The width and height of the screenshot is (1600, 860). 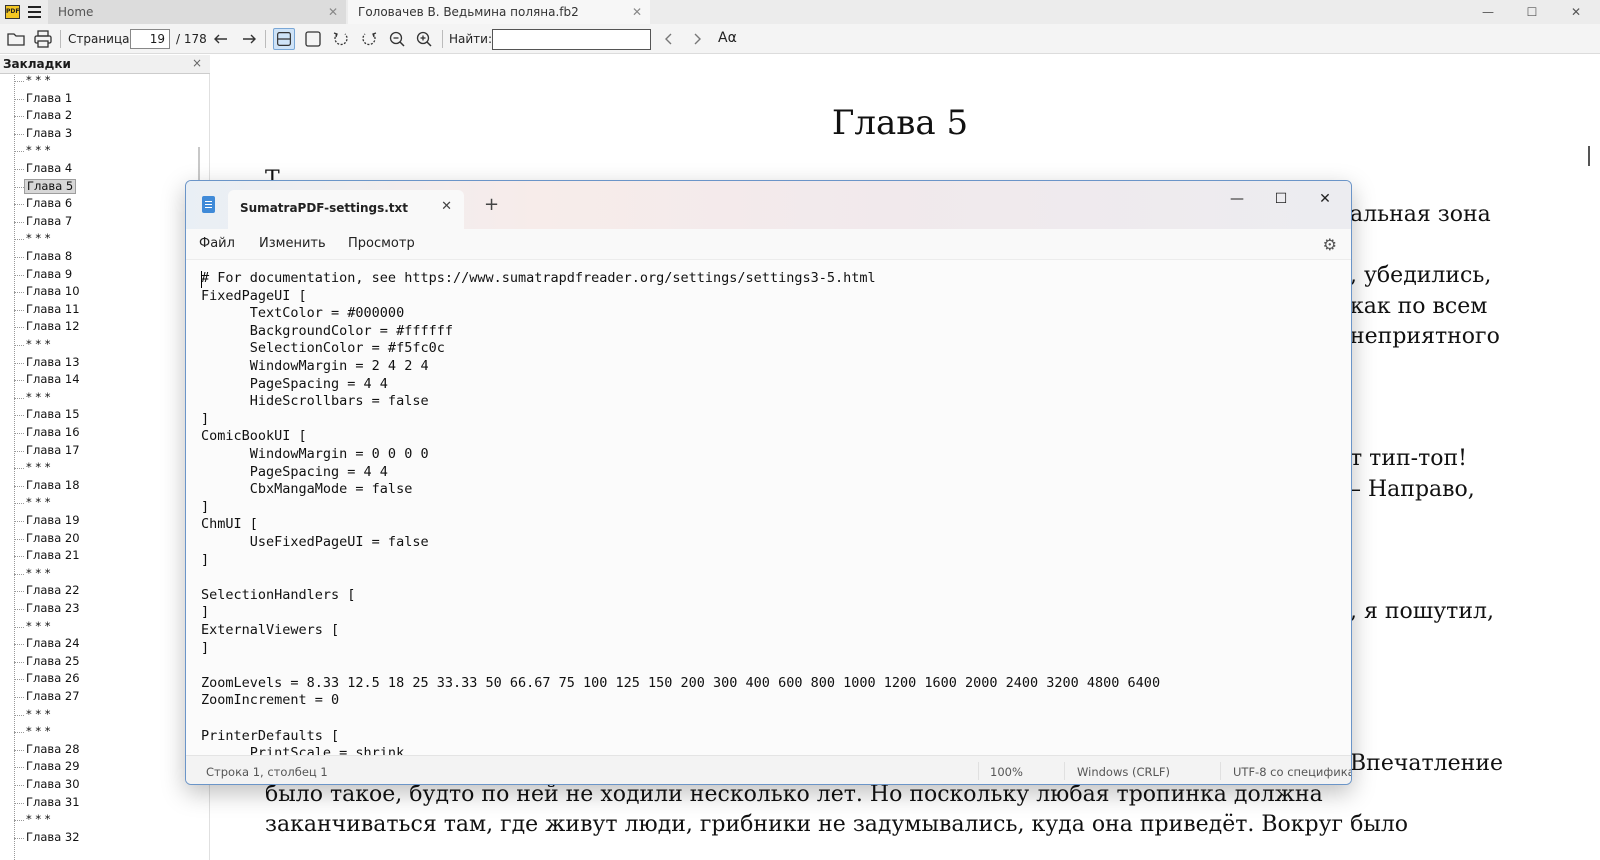 What do you see at coordinates (104, 591) in the screenshot?
I see `bookmark-item: Глава 22` at bounding box center [104, 591].